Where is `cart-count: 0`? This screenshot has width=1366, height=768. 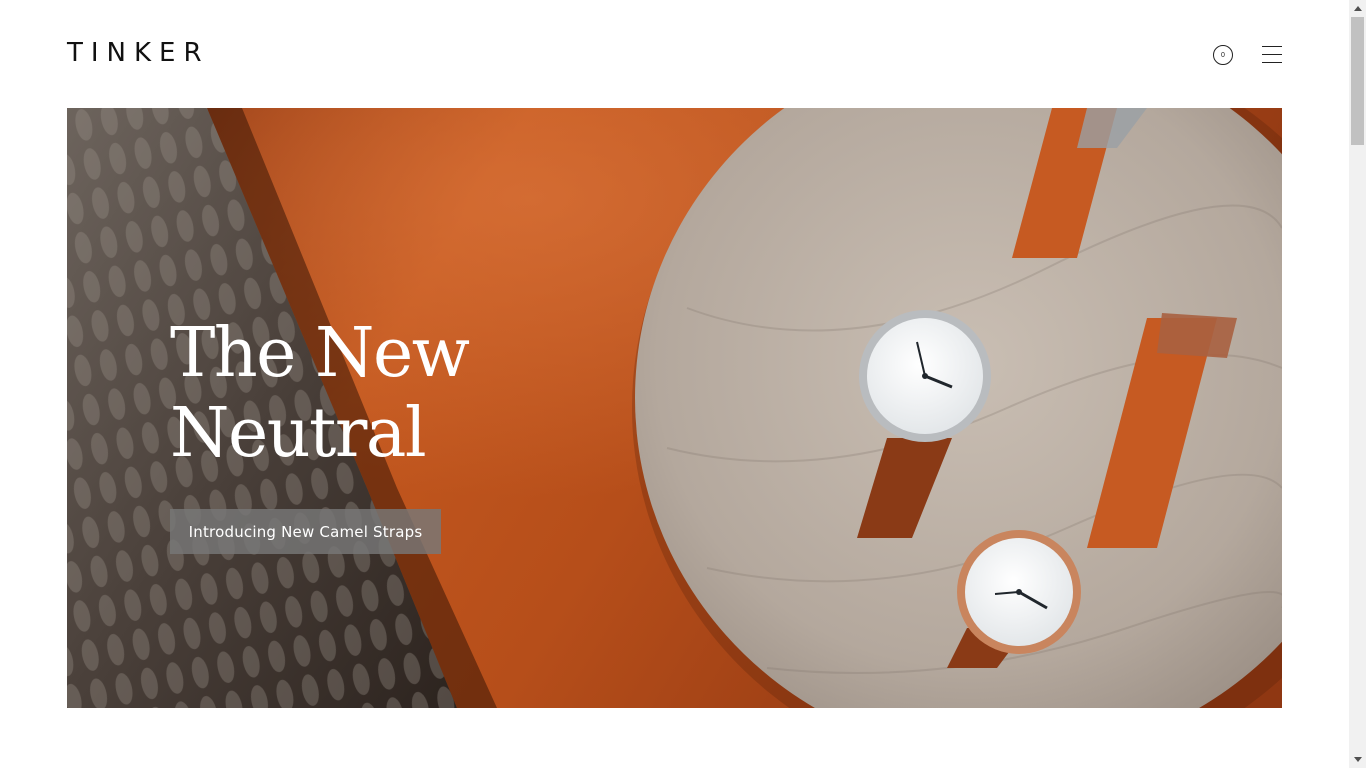 cart-count: 0 is located at coordinates (1223, 55).